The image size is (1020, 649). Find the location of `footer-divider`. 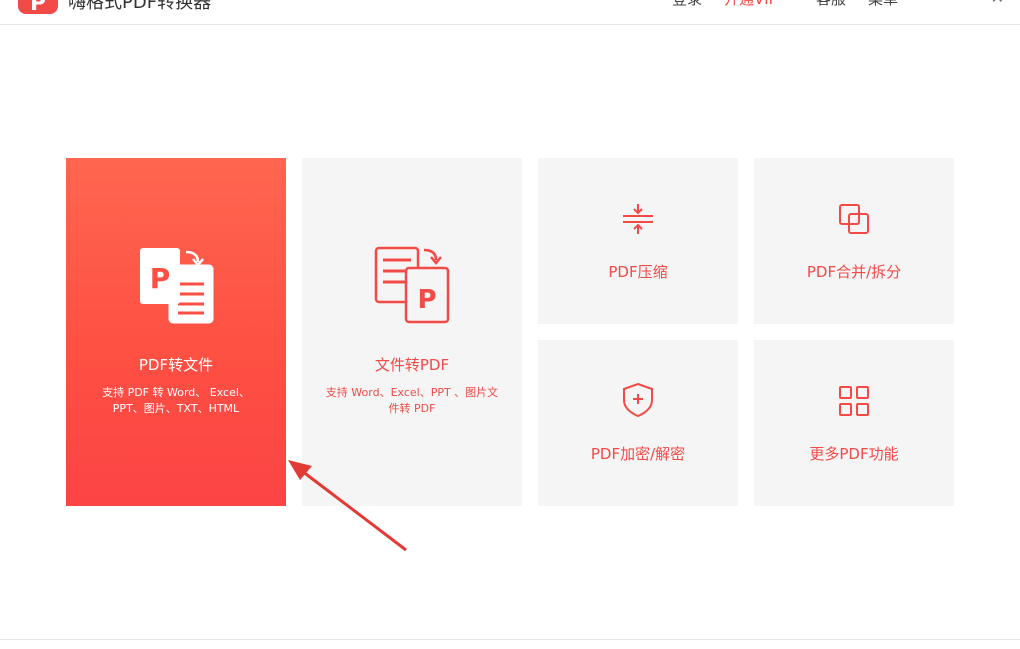

footer-divider is located at coordinates (510, 639).